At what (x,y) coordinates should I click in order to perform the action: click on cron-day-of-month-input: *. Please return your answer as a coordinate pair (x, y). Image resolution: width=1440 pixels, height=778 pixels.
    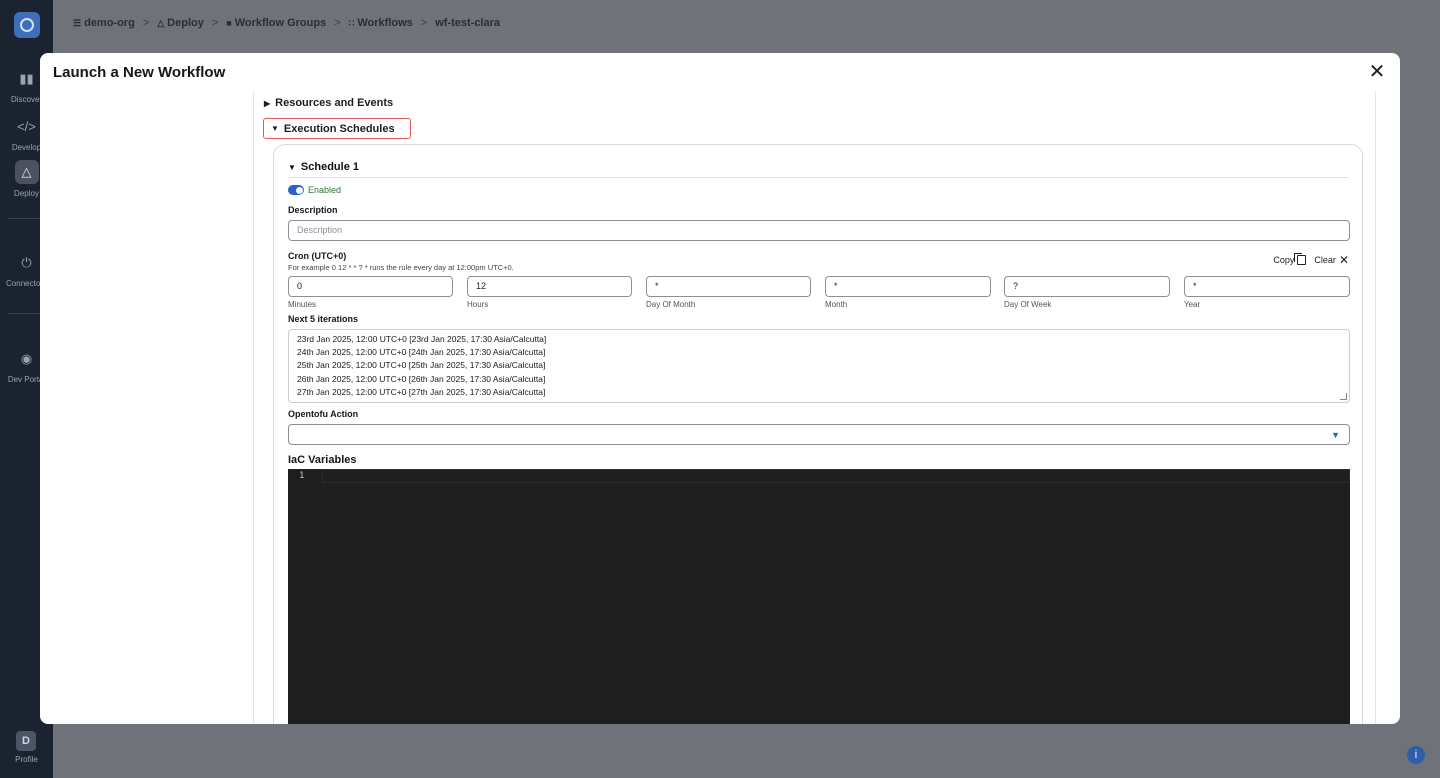
    Looking at the image, I should click on (728, 286).